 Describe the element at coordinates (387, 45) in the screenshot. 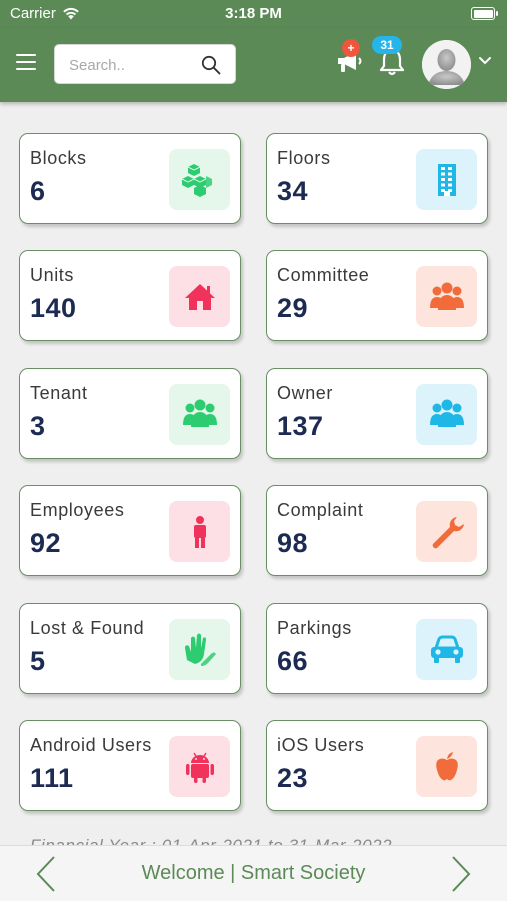

I see `notification-badge: 31` at that location.